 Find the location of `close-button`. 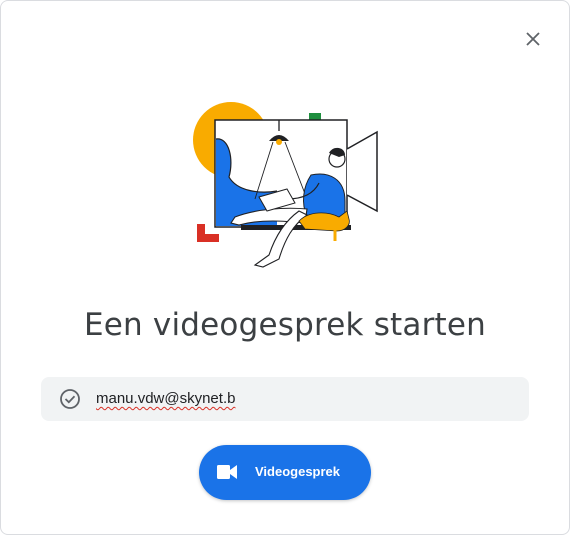

close-button is located at coordinates (533, 39).